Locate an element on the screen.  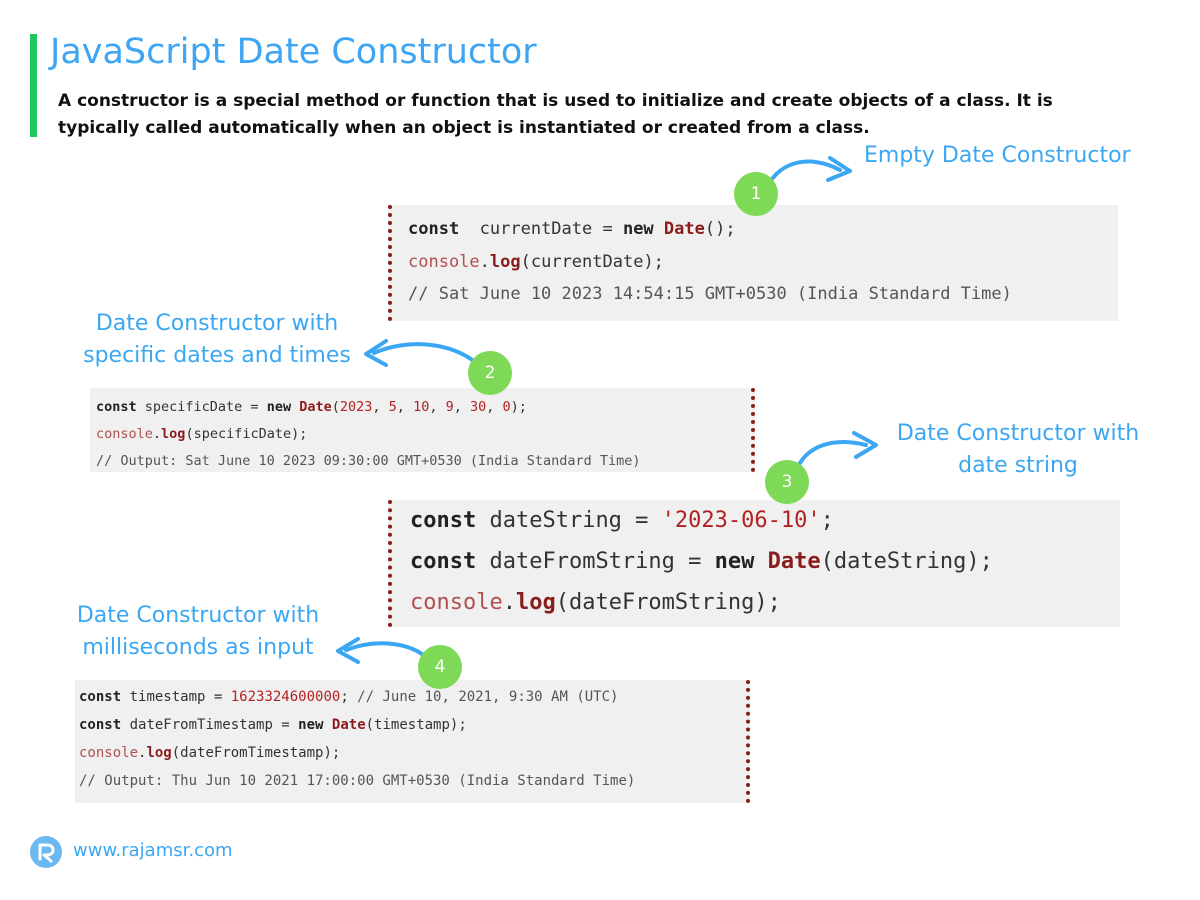
section-1-label: Empty Date Constructor is located at coordinates (997, 156).